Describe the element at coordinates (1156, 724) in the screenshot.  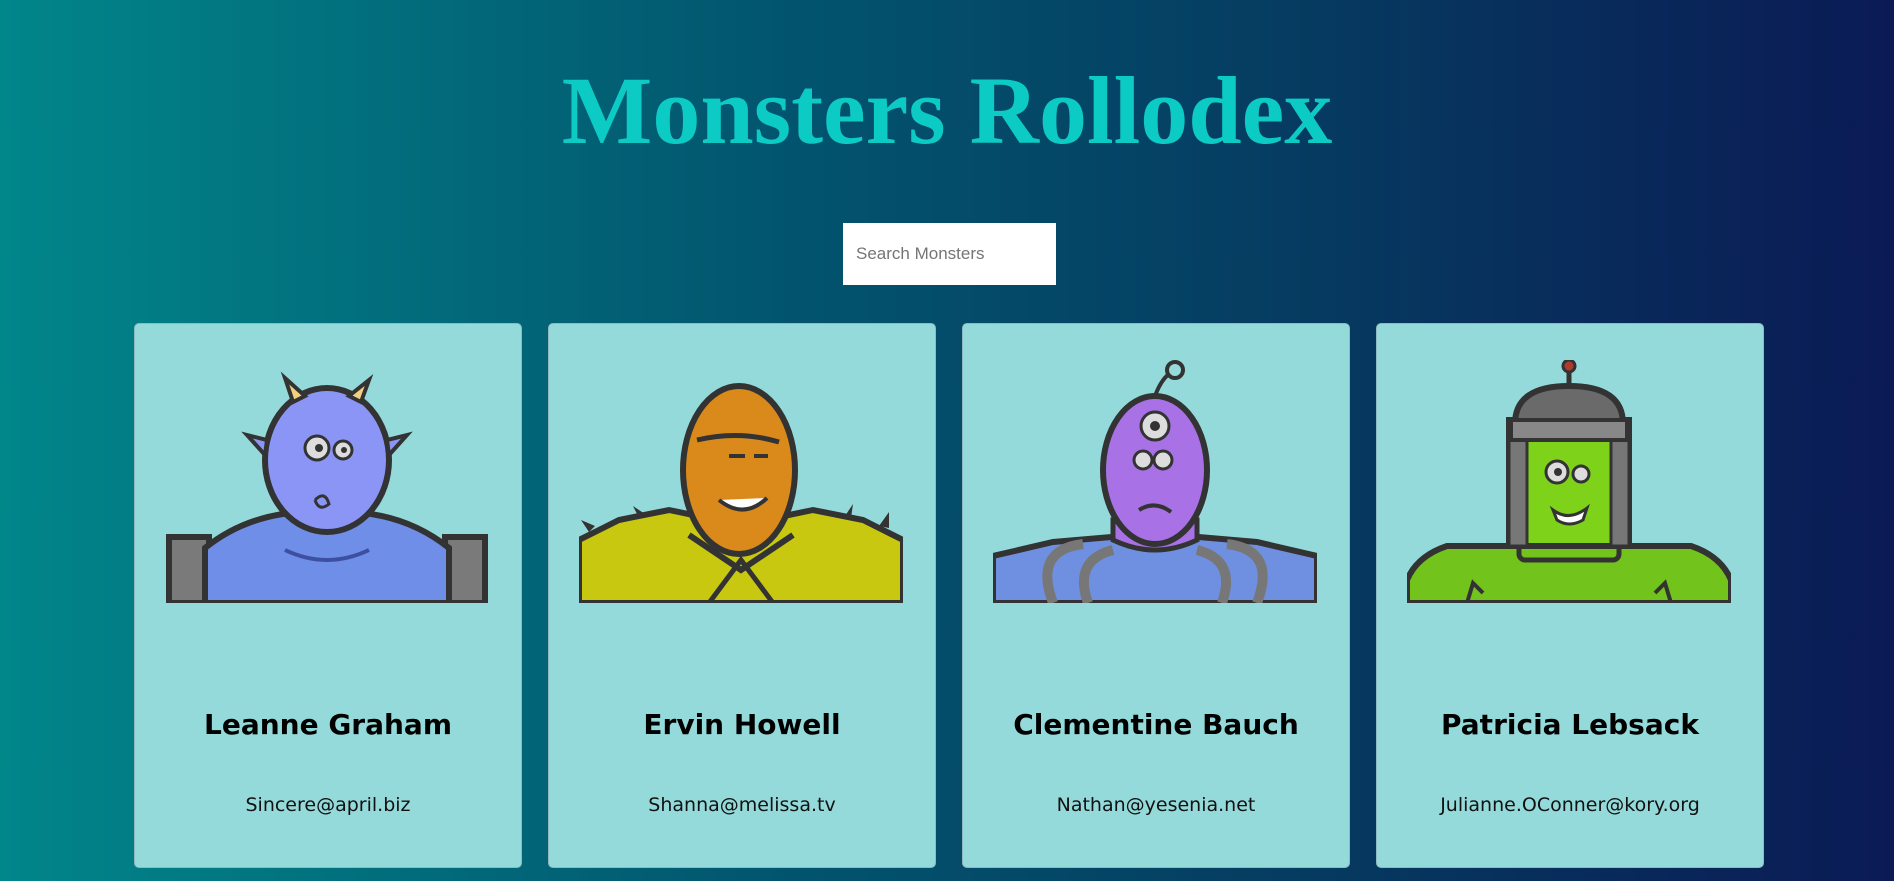
I see `monster-name: Clementine Bauch` at that location.